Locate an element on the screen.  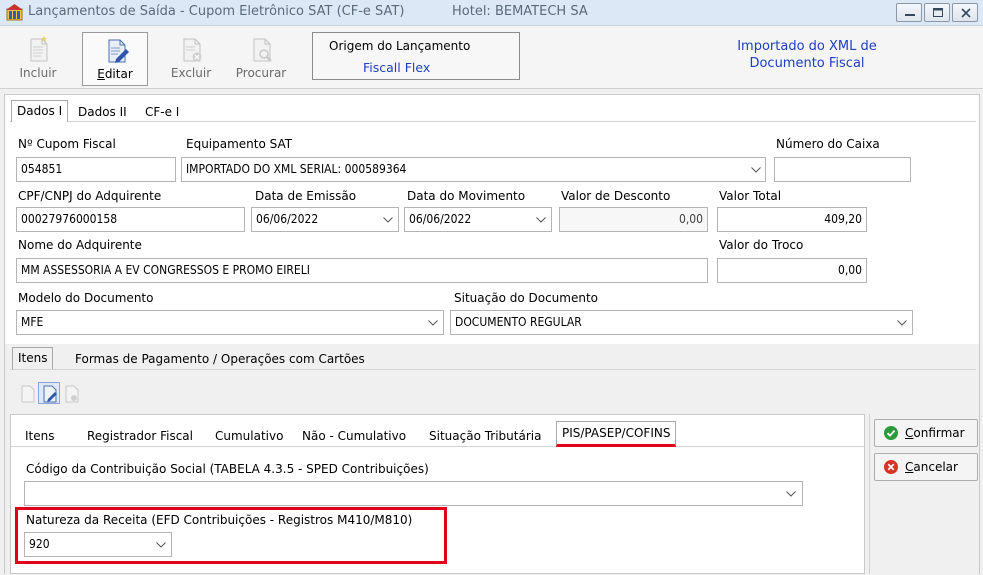
subtab-situacao-tributaria: Situação Tributária is located at coordinates (485, 437).